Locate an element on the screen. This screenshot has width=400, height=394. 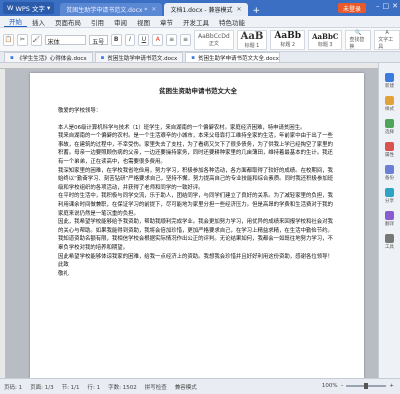
document-tab: 贫困生助学申请书范文.docx * ✕ is located at coordinates (111, 9).